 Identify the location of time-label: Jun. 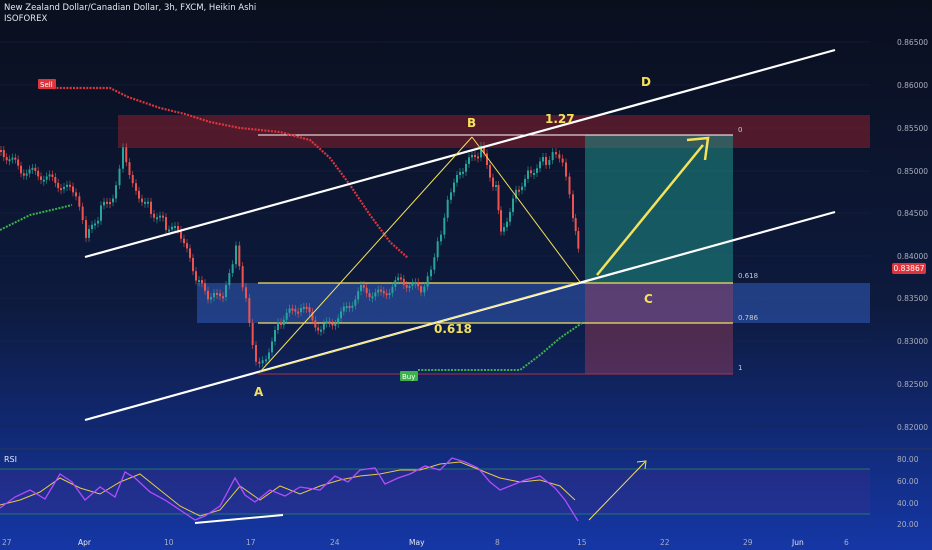
(797, 542).